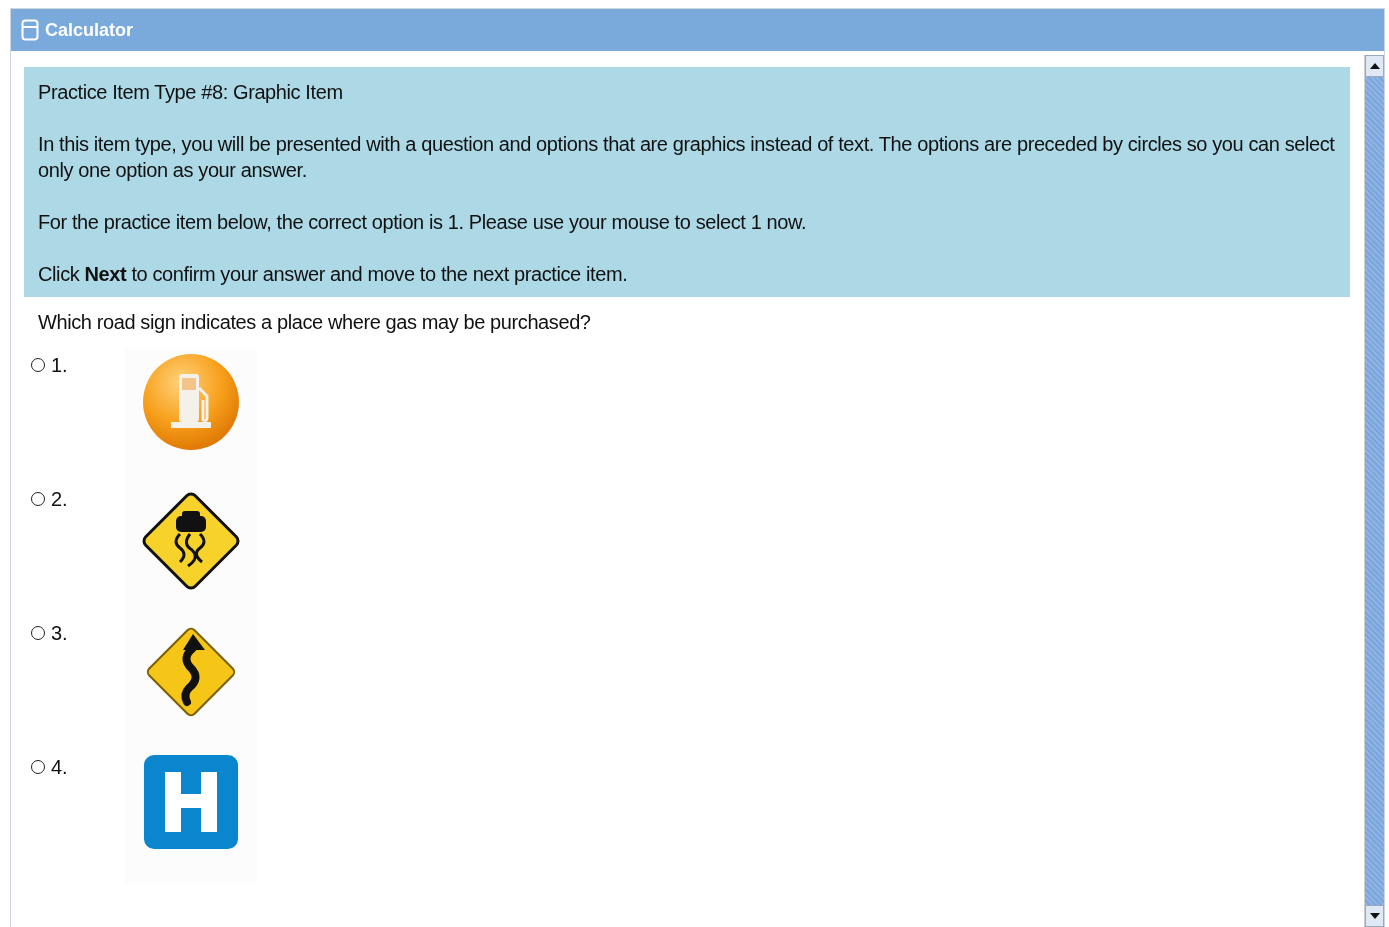 Image resolution: width=1389 pixels, height=927 pixels. Describe the element at coordinates (314, 322) in the screenshot. I see `question-text: Which road sign indicates a place where gas may be purchased?` at that location.